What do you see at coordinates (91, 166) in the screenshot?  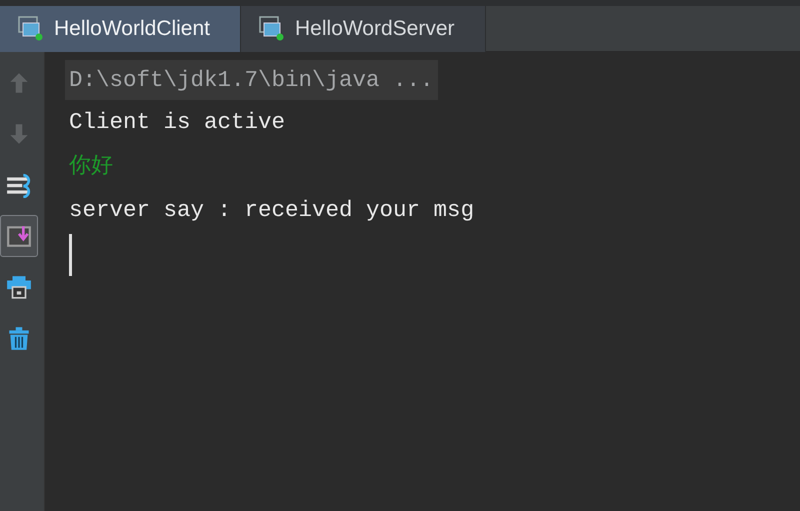 I see `input-line: 你好` at bounding box center [91, 166].